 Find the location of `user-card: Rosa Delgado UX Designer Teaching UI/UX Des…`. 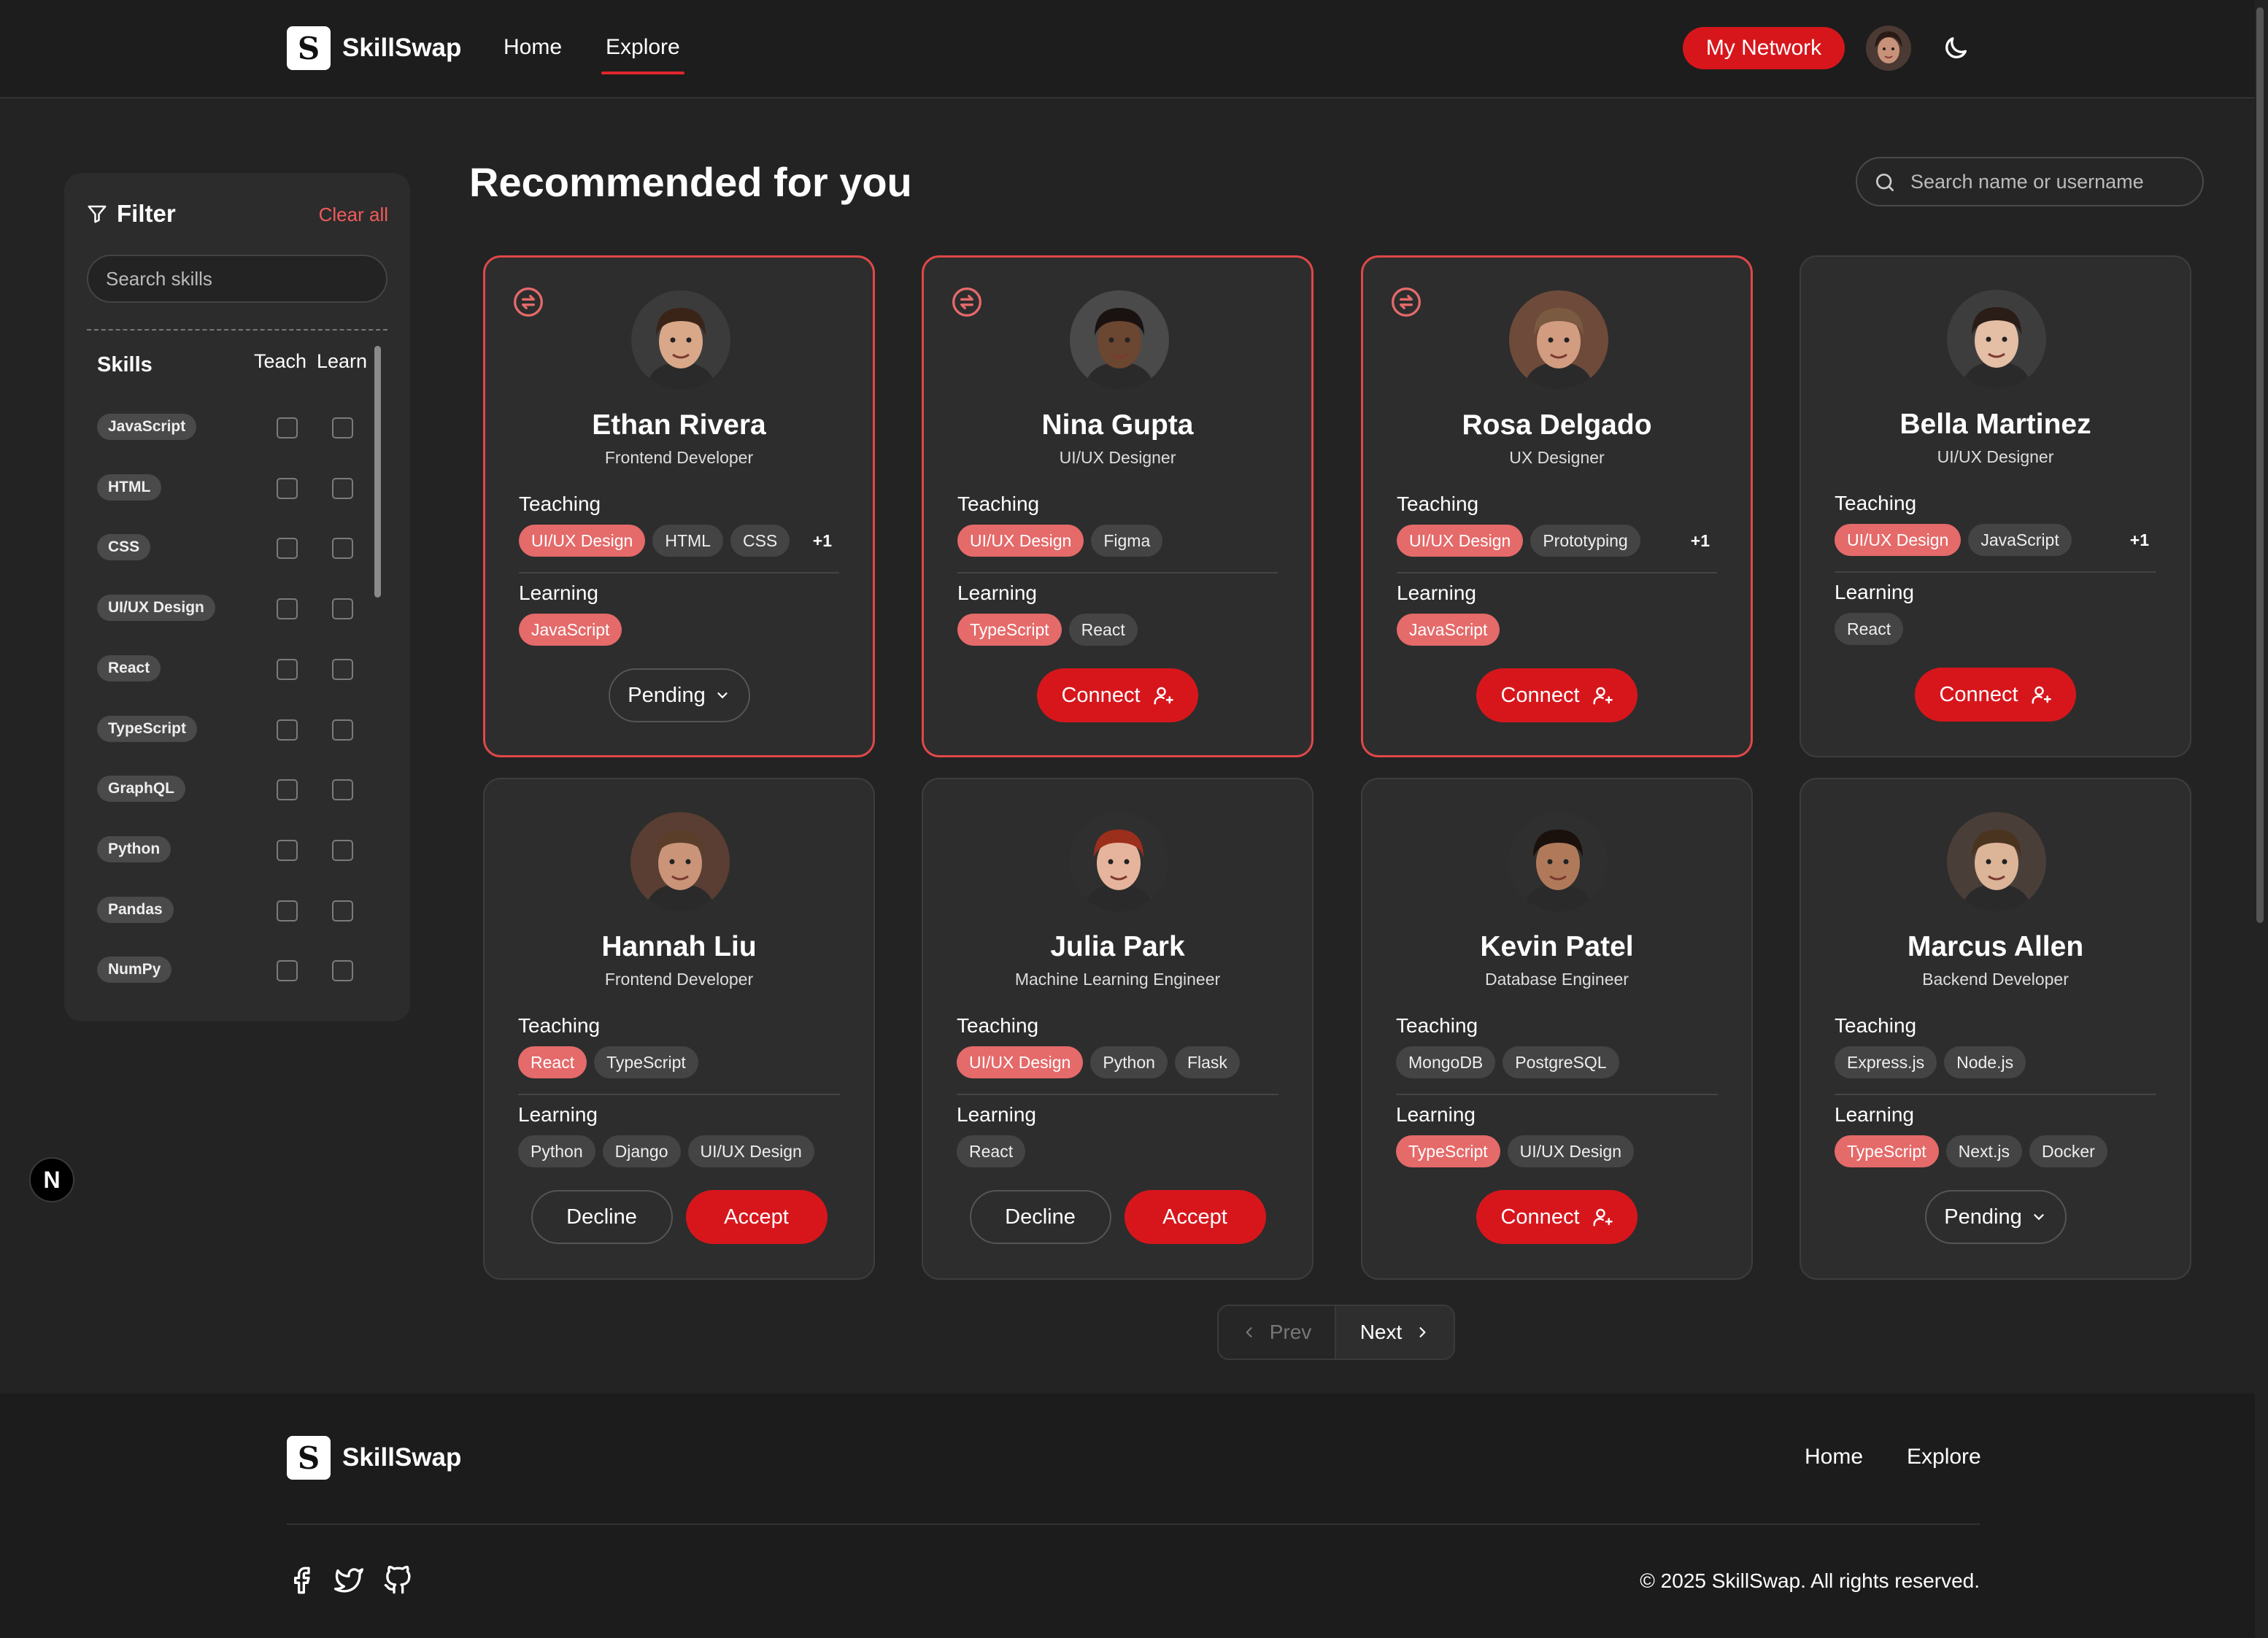

user-card: Rosa Delgado UX Designer Teaching UI/UX Des… is located at coordinates (1557, 506).